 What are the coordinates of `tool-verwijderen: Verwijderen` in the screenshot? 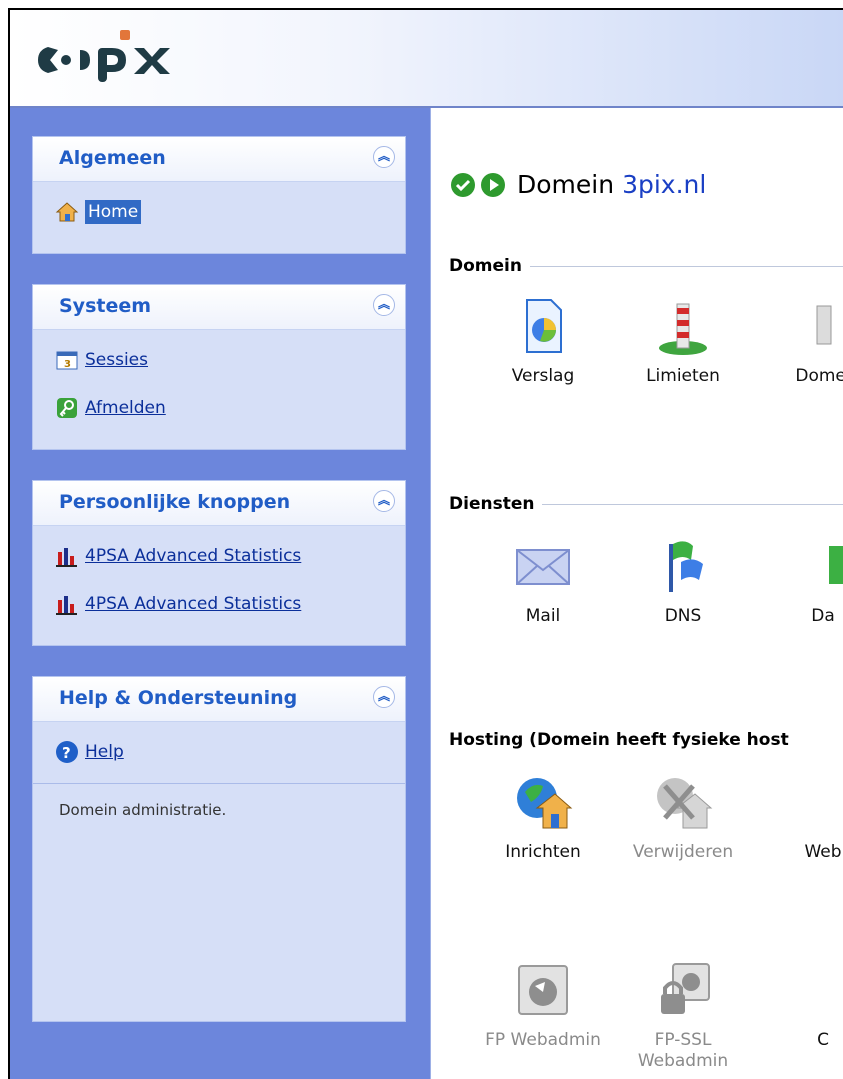 It's located at (683, 817).